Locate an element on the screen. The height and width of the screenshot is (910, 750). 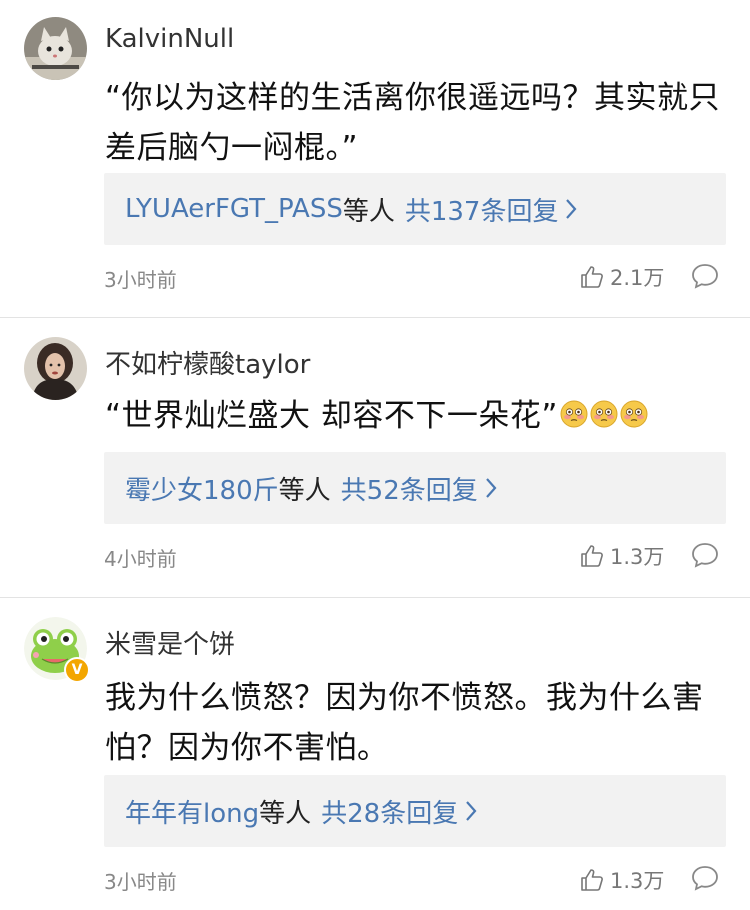
username: KalvinNull is located at coordinates (169, 39).